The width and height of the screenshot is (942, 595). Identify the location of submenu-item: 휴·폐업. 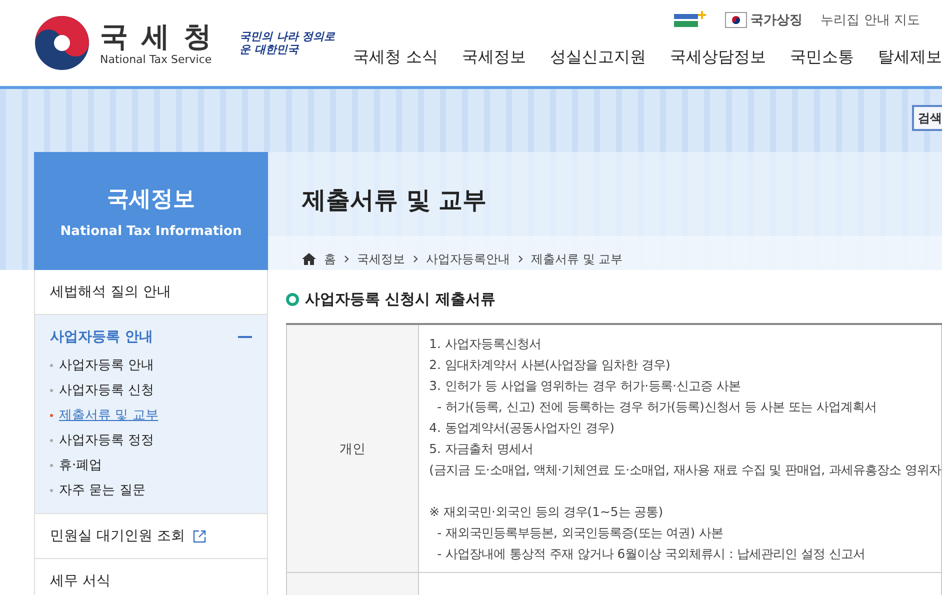
(80, 465).